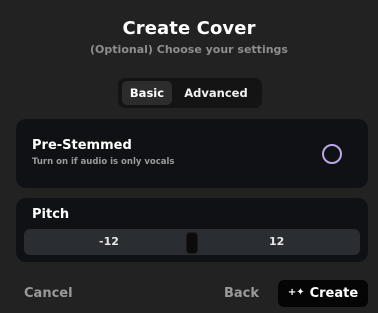 This screenshot has height=313, width=378. Describe the element at coordinates (277, 241) in the screenshot. I see `pitch-max-label: 12` at that location.